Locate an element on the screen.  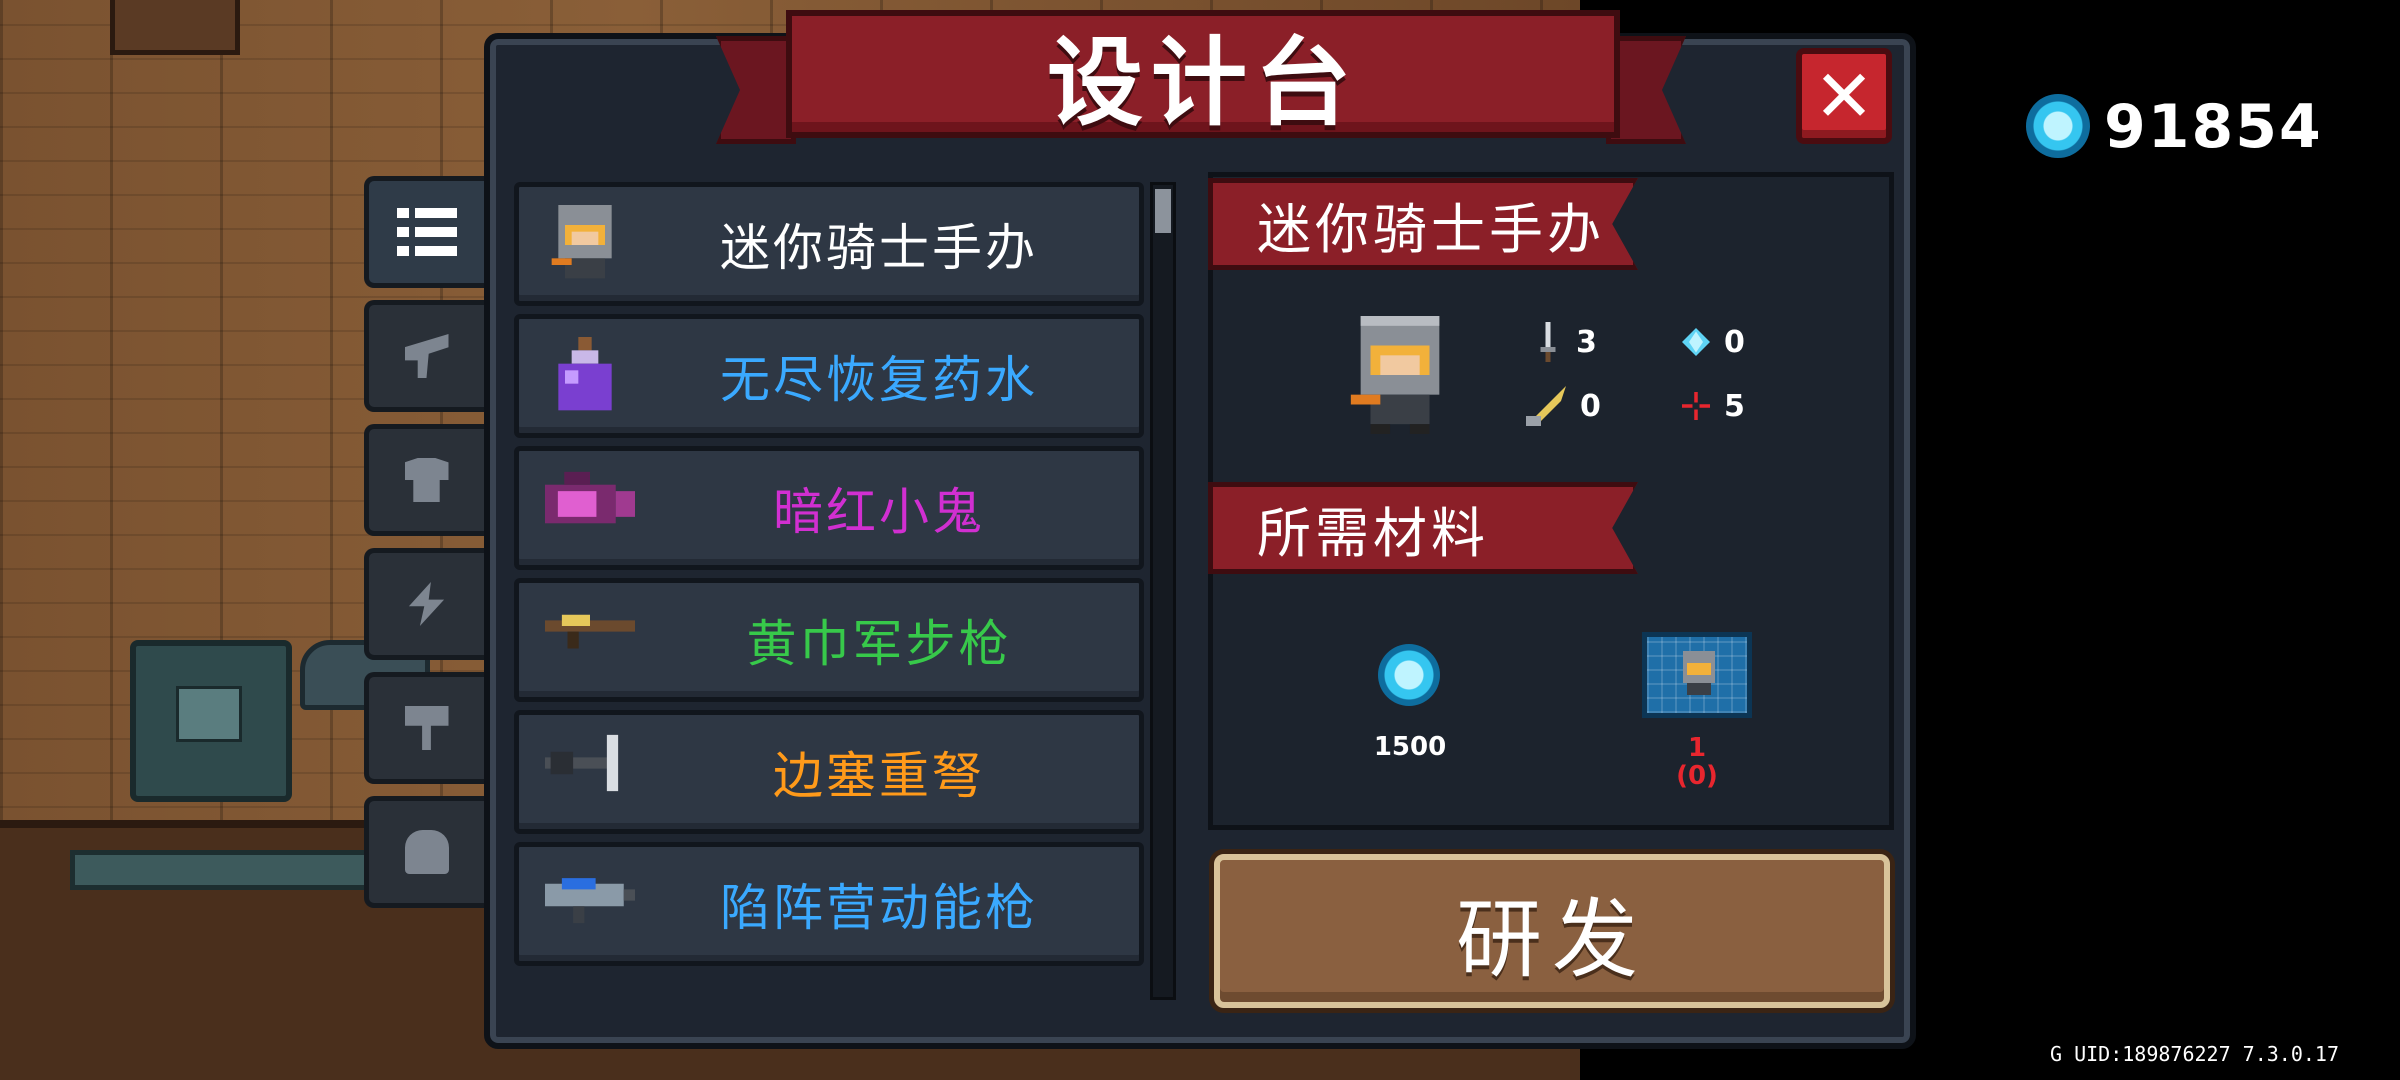
tab-list is located at coordinates (424, 232).